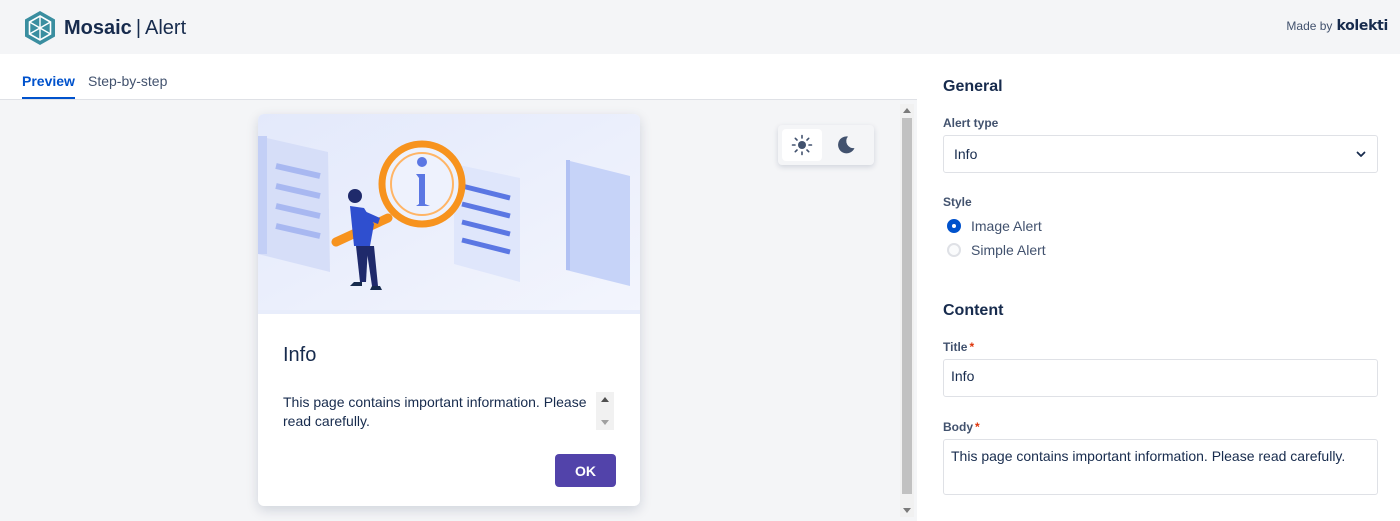  What do you see at coordinates (1362, 26) in the screenshot?
I see `kolekti-logo: kolekti` at bounding box center [1362, 26].